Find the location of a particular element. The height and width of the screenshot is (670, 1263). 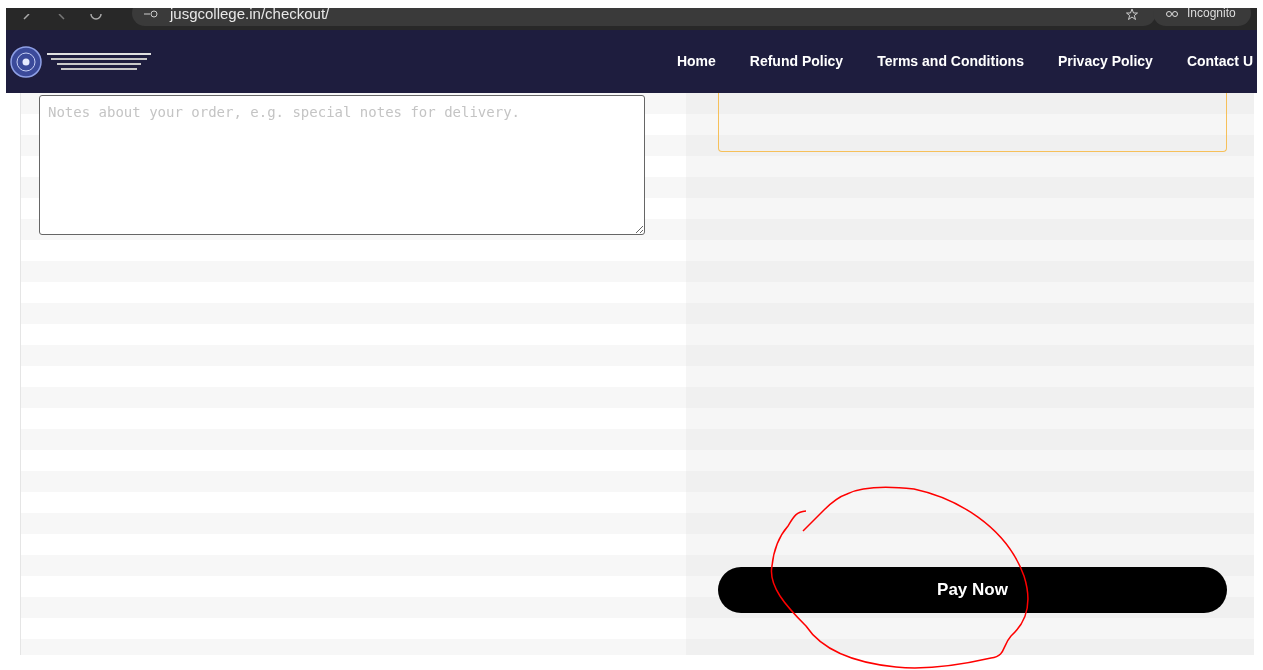

pay-now-button: Pay Now is located at coordinates (972, 590).